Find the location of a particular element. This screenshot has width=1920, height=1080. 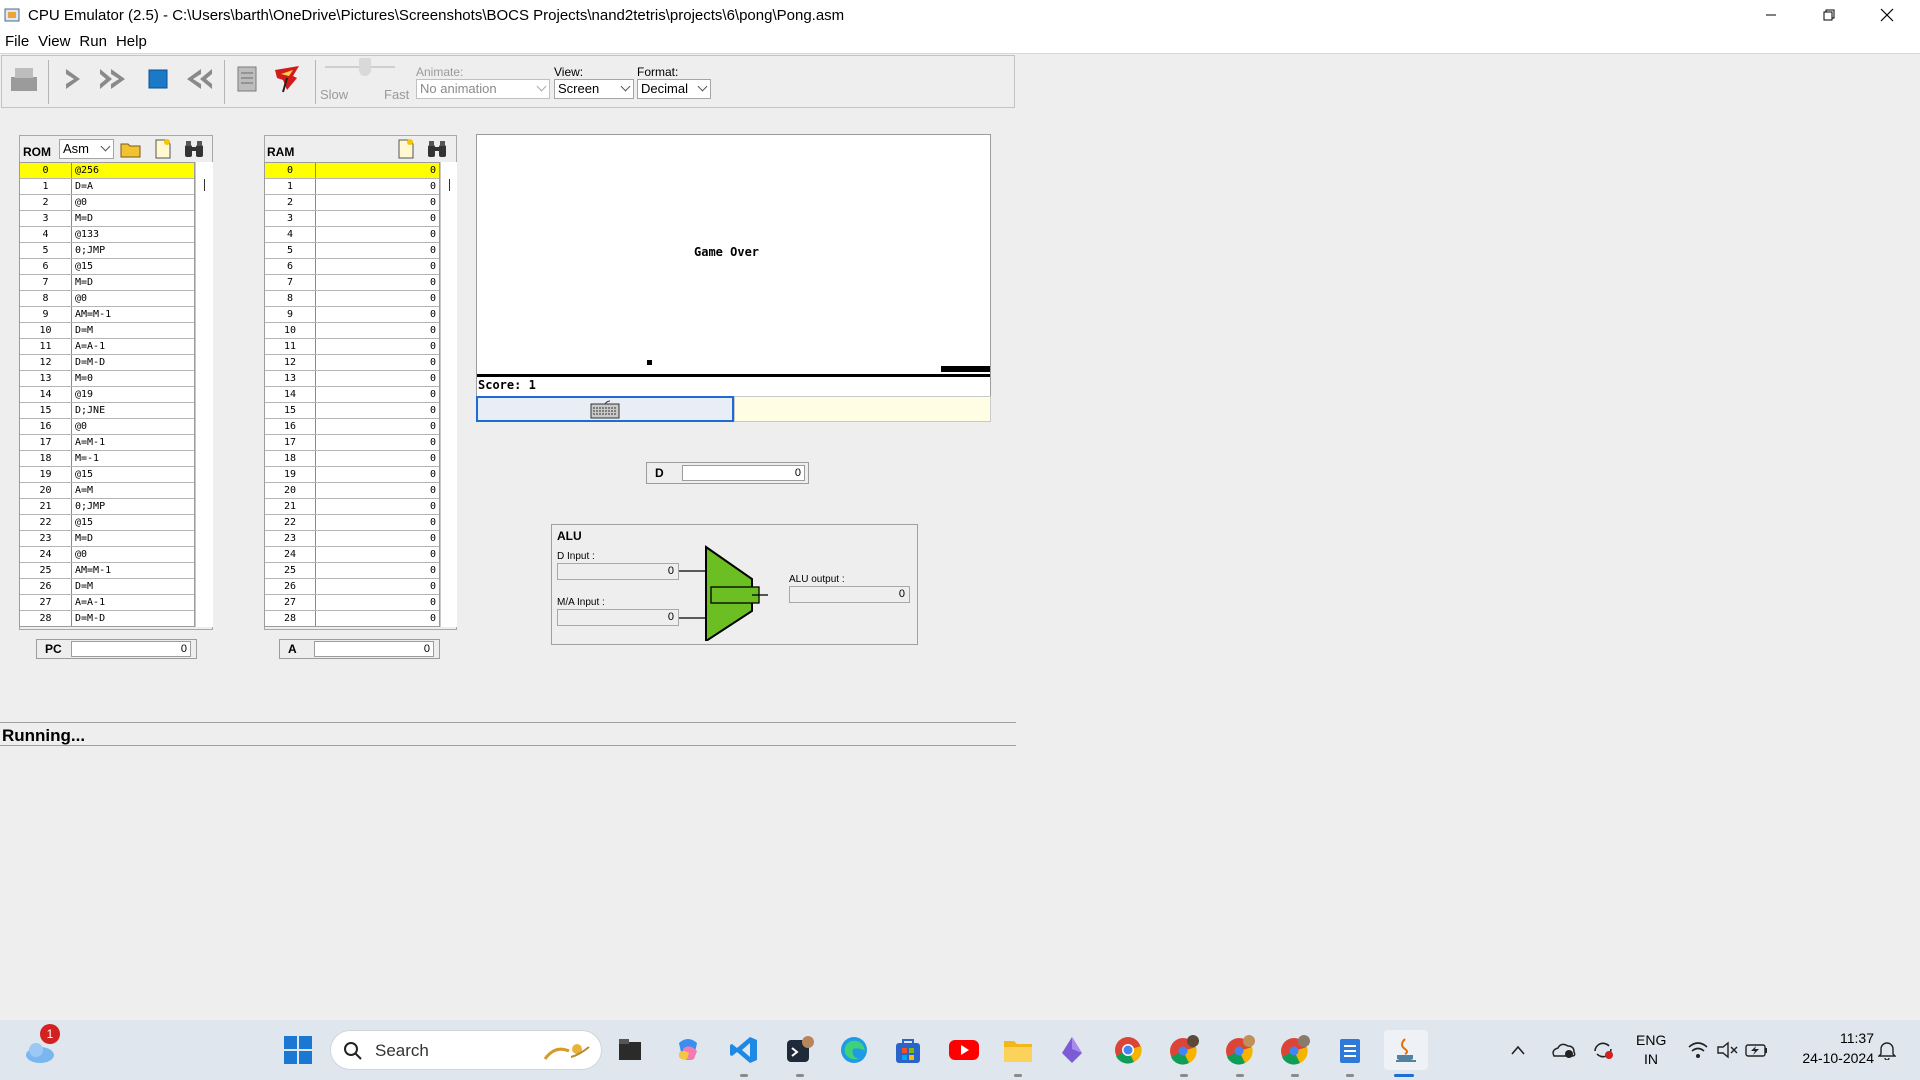

view-select: Screen is located at coordinates (594, 89).